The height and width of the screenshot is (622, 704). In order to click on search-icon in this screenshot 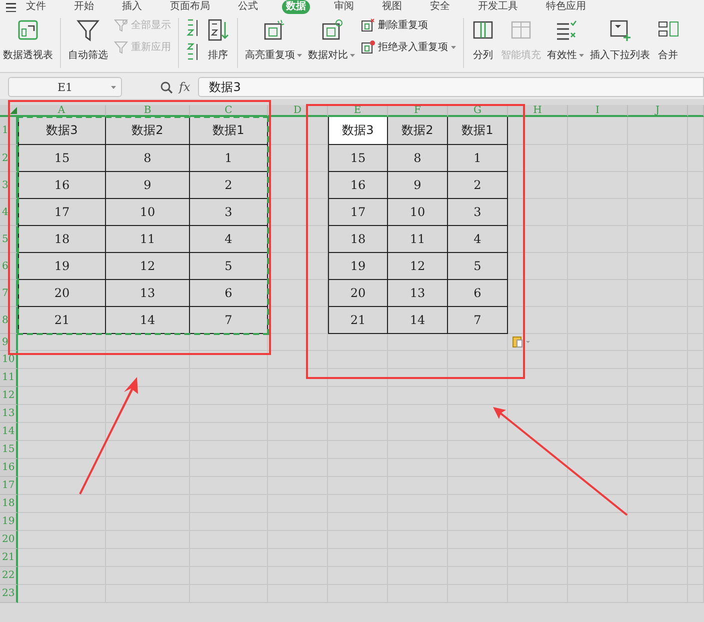, I will do `click(166, 87)`.